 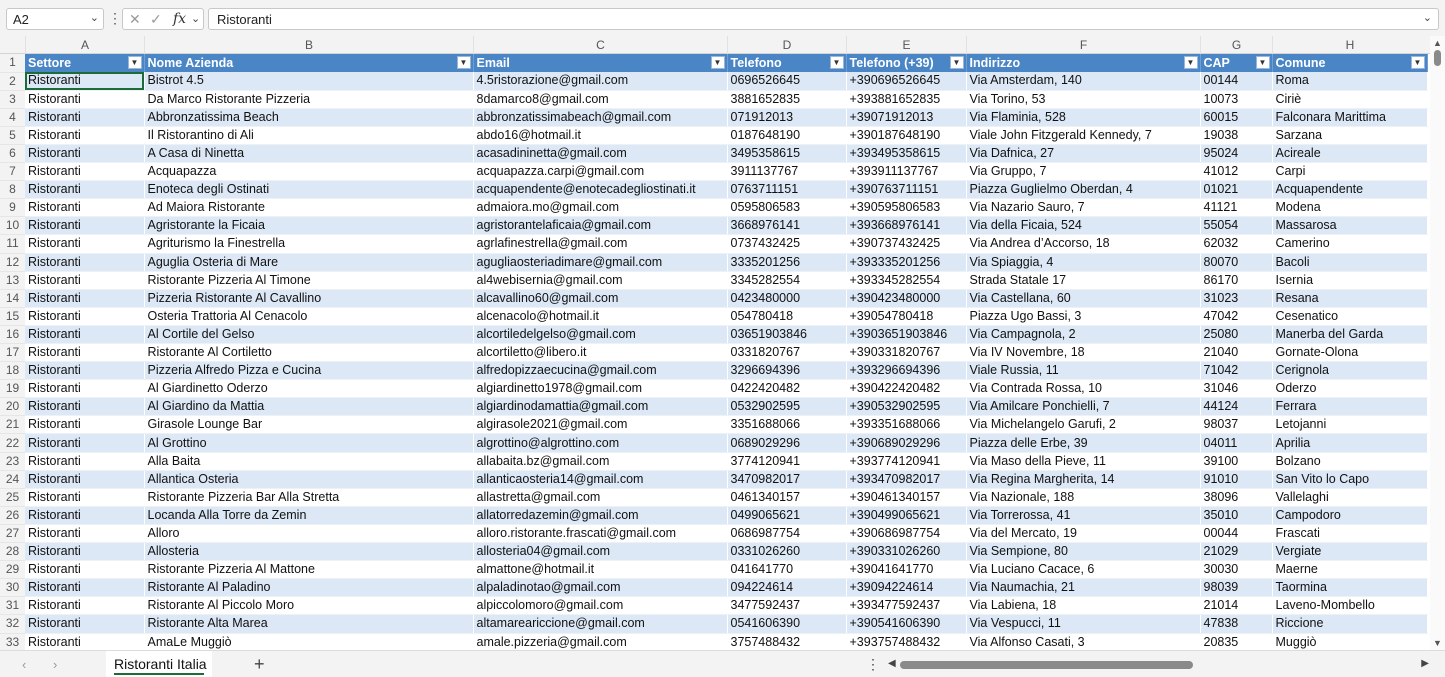 I want to click on cell-email: amale.pizzeria@gmail.com, so click(x=600, y=641).